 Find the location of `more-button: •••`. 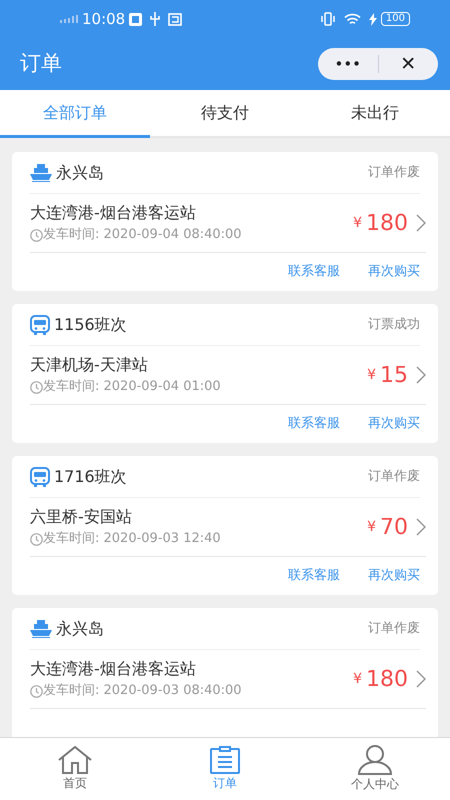

more-button: ••• is located at coordinates (348, 64).